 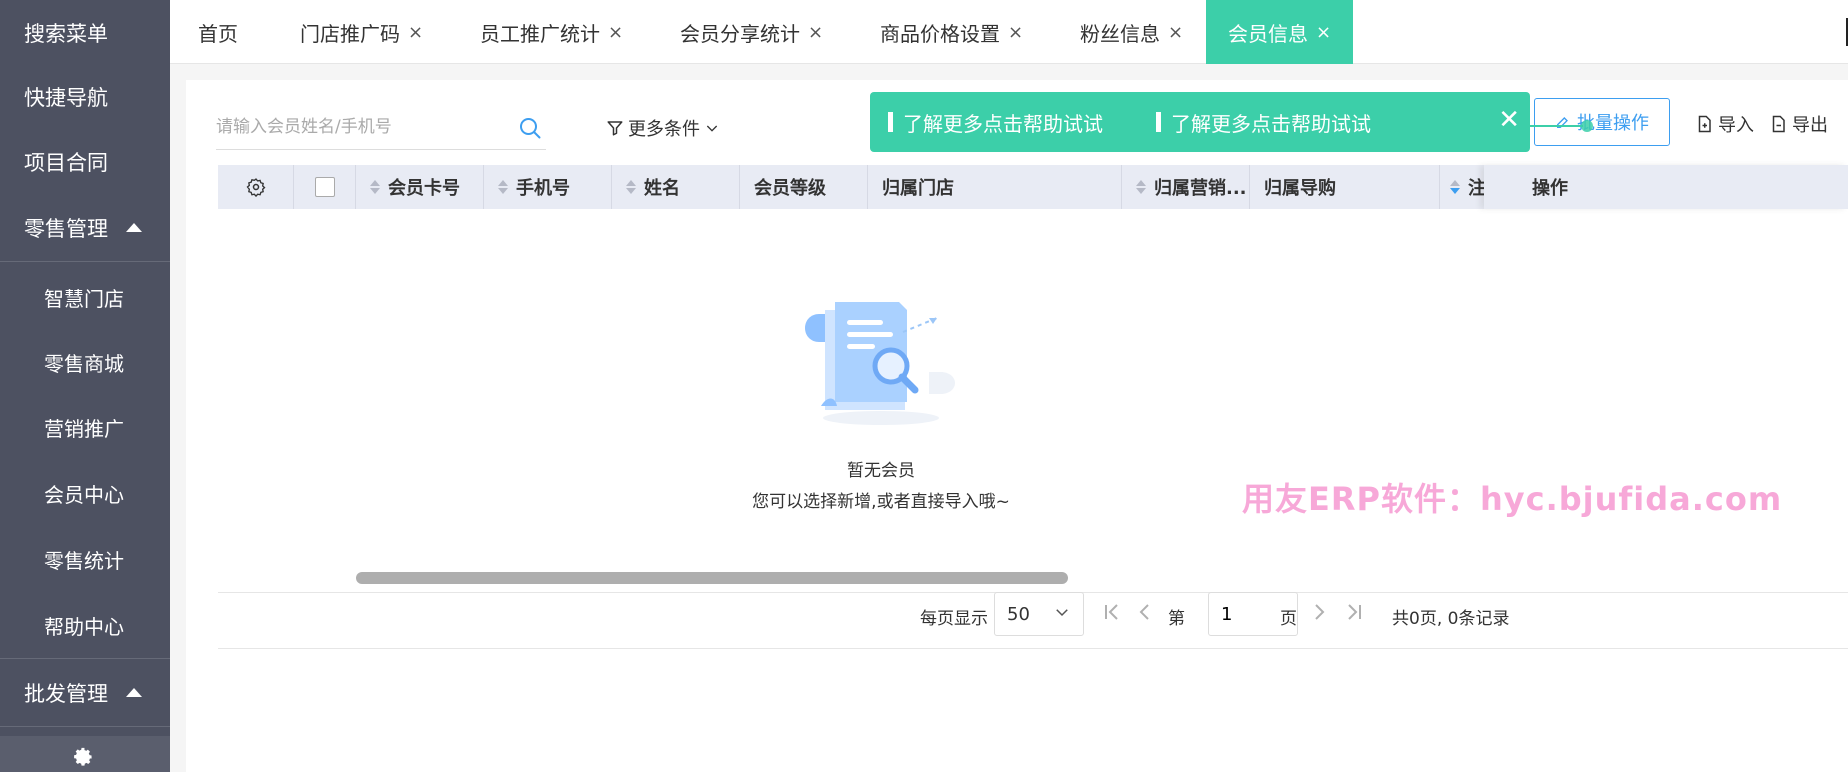 I want to click on close-icon: ✕, so click(x=1509, y=120).